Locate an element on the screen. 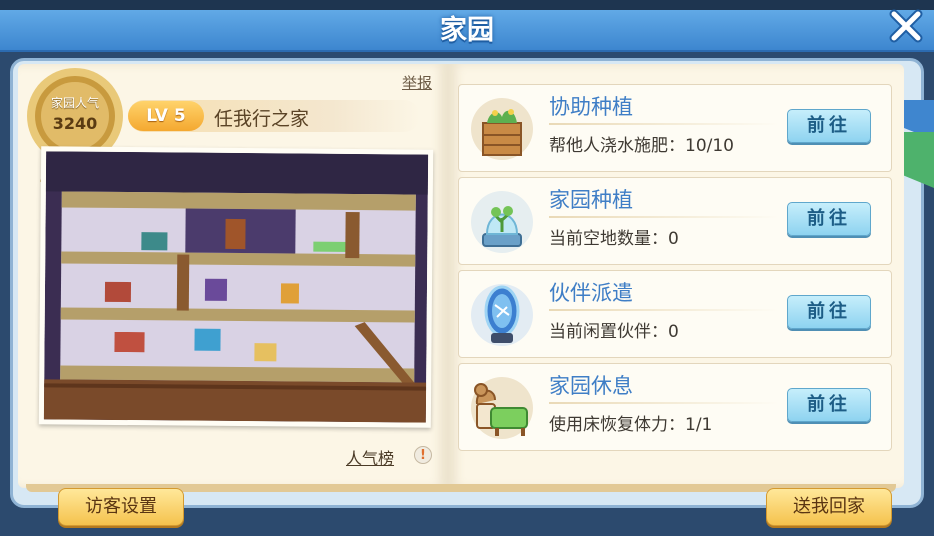 The width and height of the screenshot is (934, 536). portal-mirror-icon is located at coordinates (502, 315).